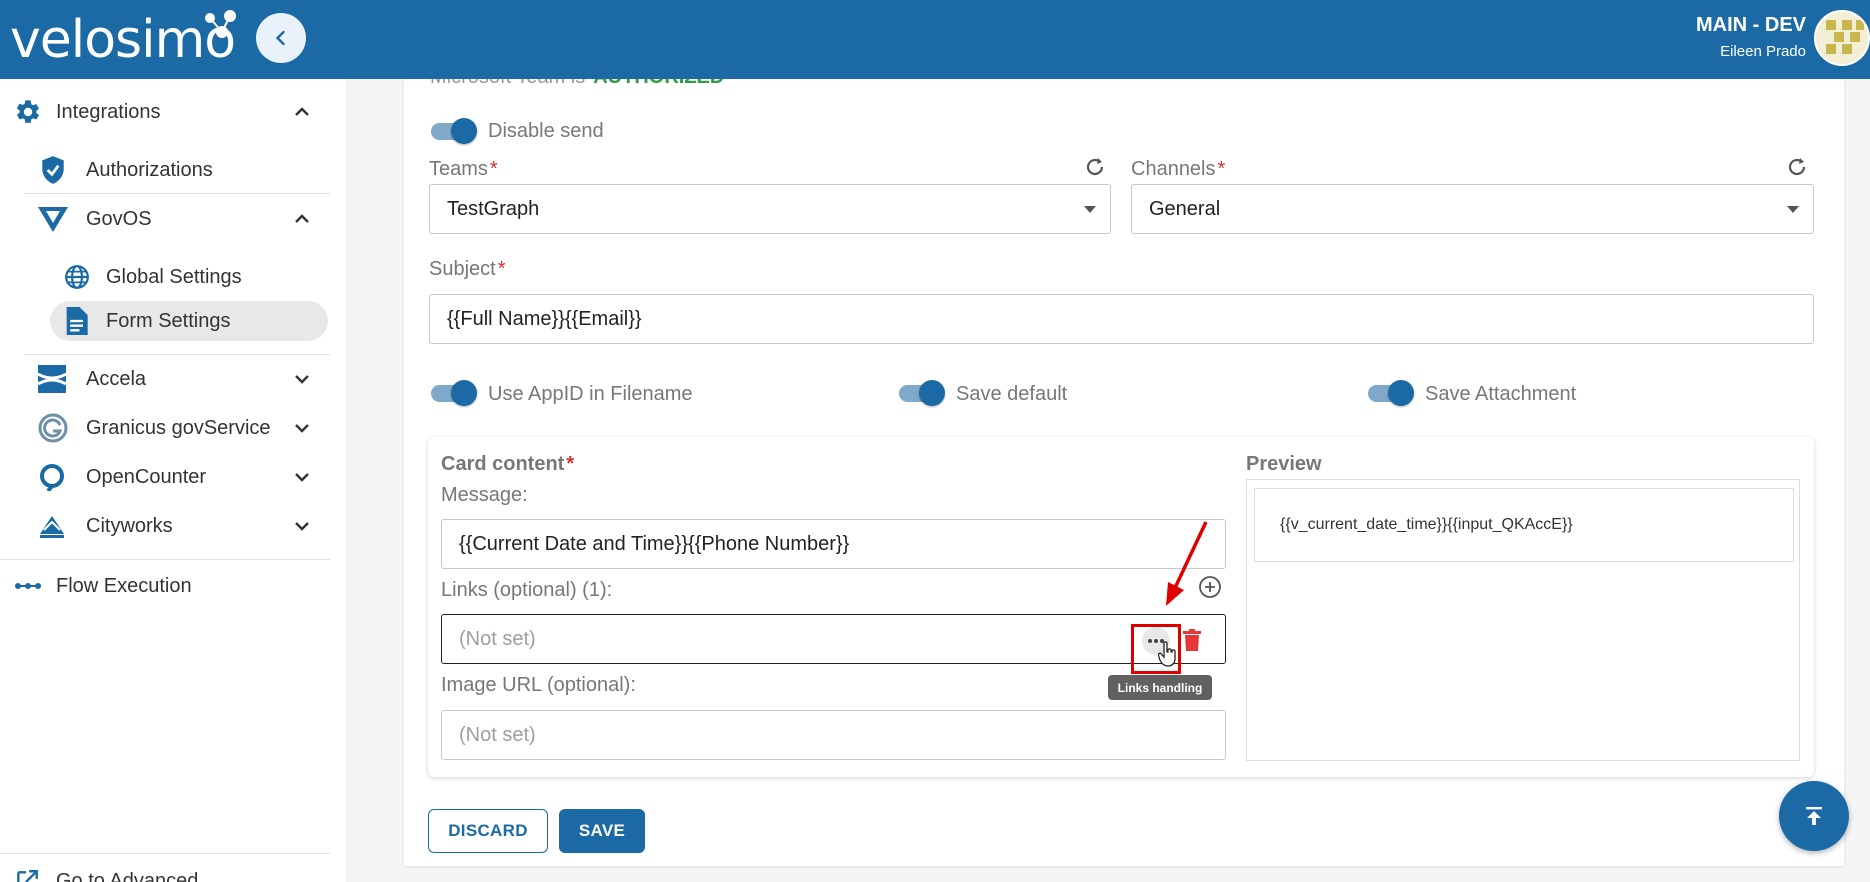 Image resolution: width=1870 pixels, height=882 pixels. Describe the element at coordinates (1160, 687) in the screenshot. I see `links-handling-tooltip: Links handling` at that location.